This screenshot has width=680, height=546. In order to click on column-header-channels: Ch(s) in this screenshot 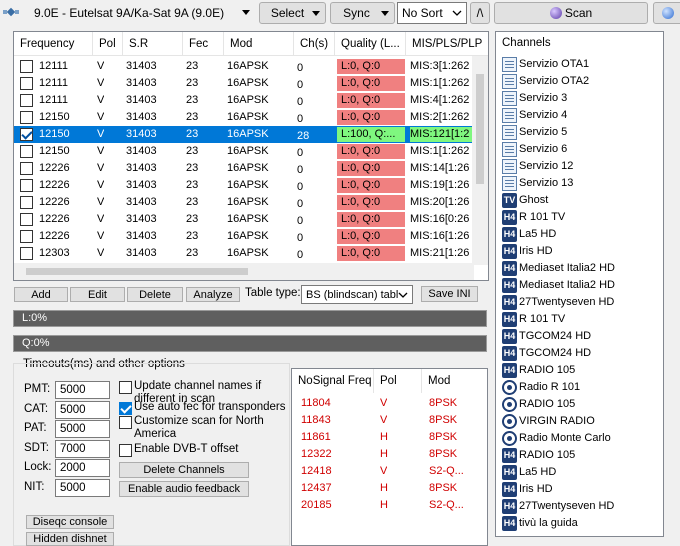, I will do `click(314, 44)`.